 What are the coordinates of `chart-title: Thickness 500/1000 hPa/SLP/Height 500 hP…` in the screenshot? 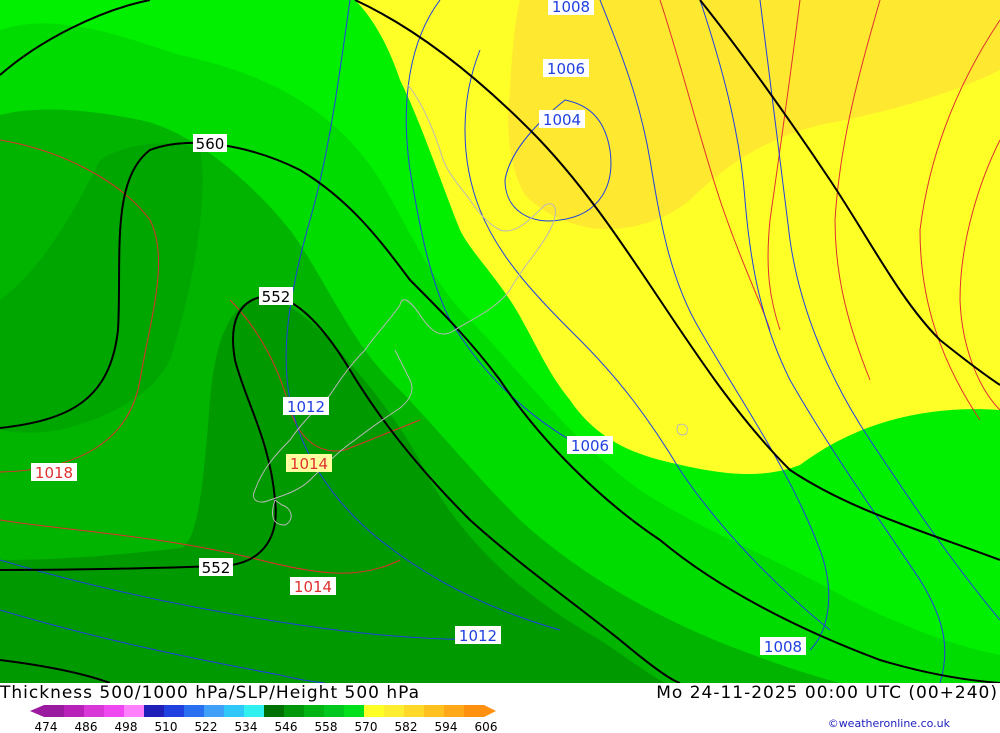 It's located at (210, 693).